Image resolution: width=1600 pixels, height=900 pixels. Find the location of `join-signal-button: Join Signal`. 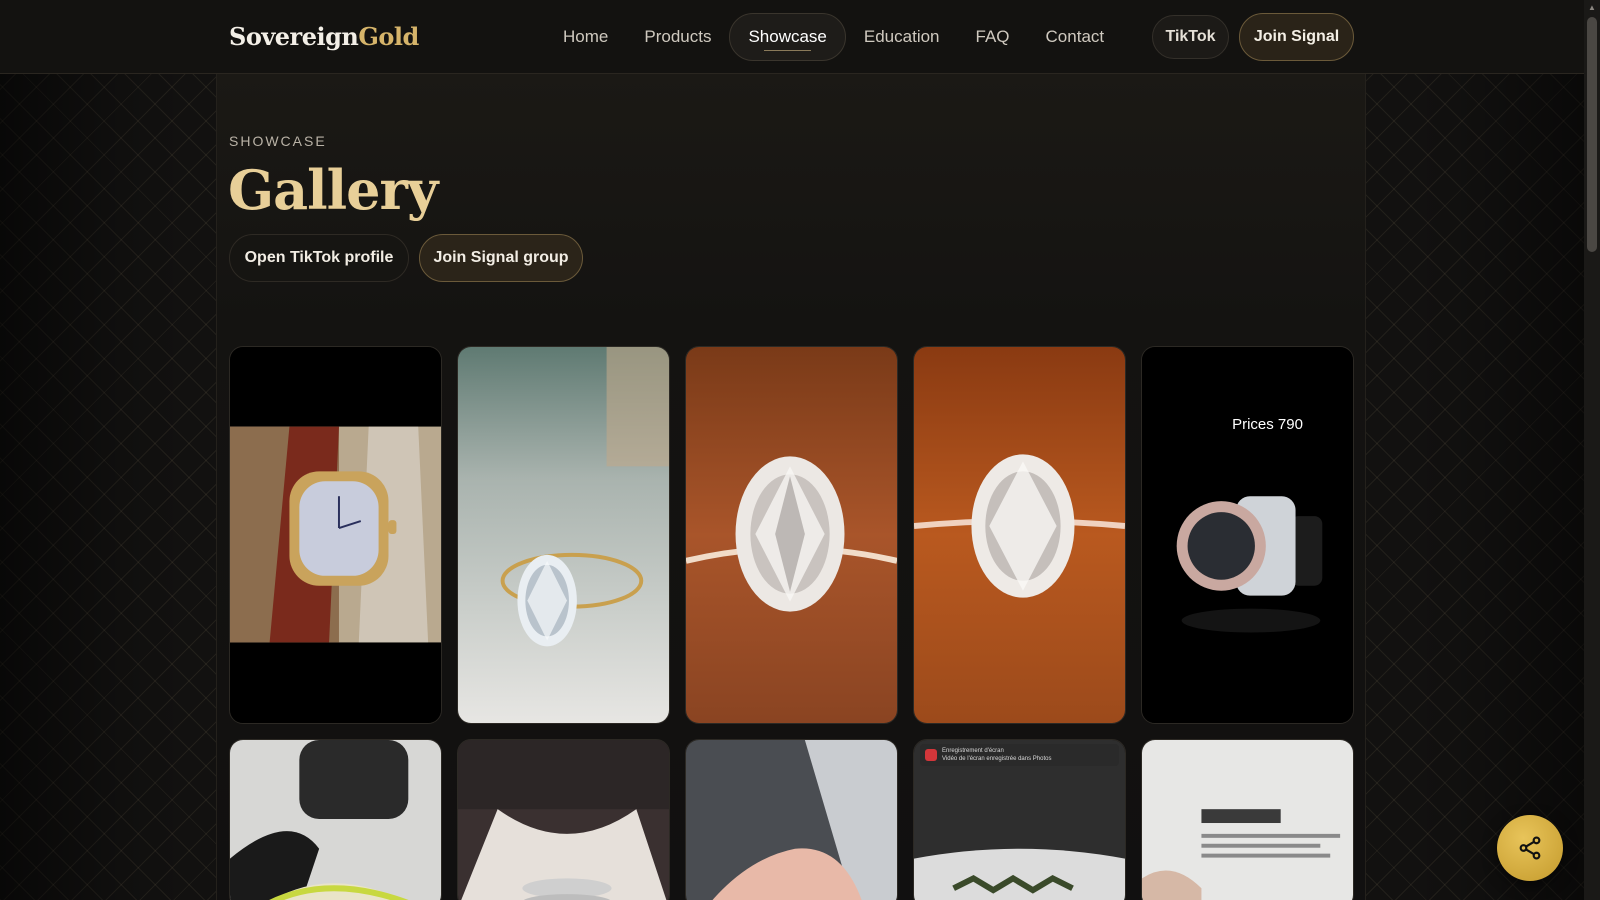

join-signal-button: Join Signal is located at coordinates (1296, 37).